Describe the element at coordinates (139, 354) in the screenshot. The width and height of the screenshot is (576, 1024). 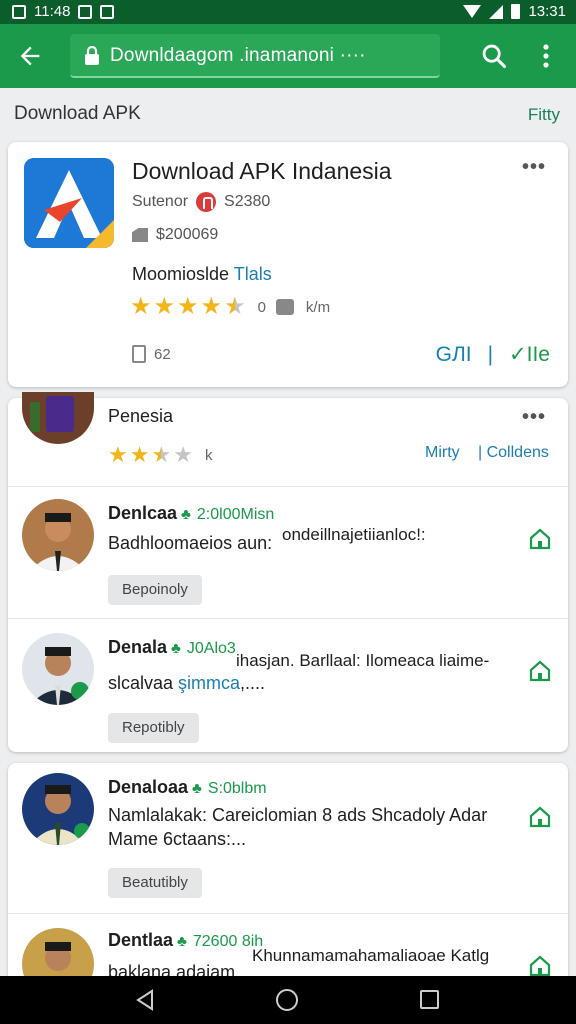
I see `package-icon` at that location.